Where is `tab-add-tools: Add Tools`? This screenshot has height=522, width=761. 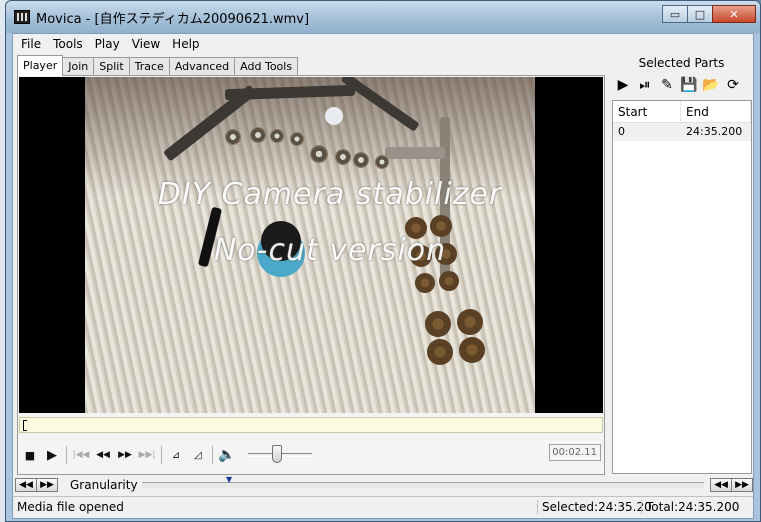
tab-add-tools: Add Tools is located at coordinates (266, 66).